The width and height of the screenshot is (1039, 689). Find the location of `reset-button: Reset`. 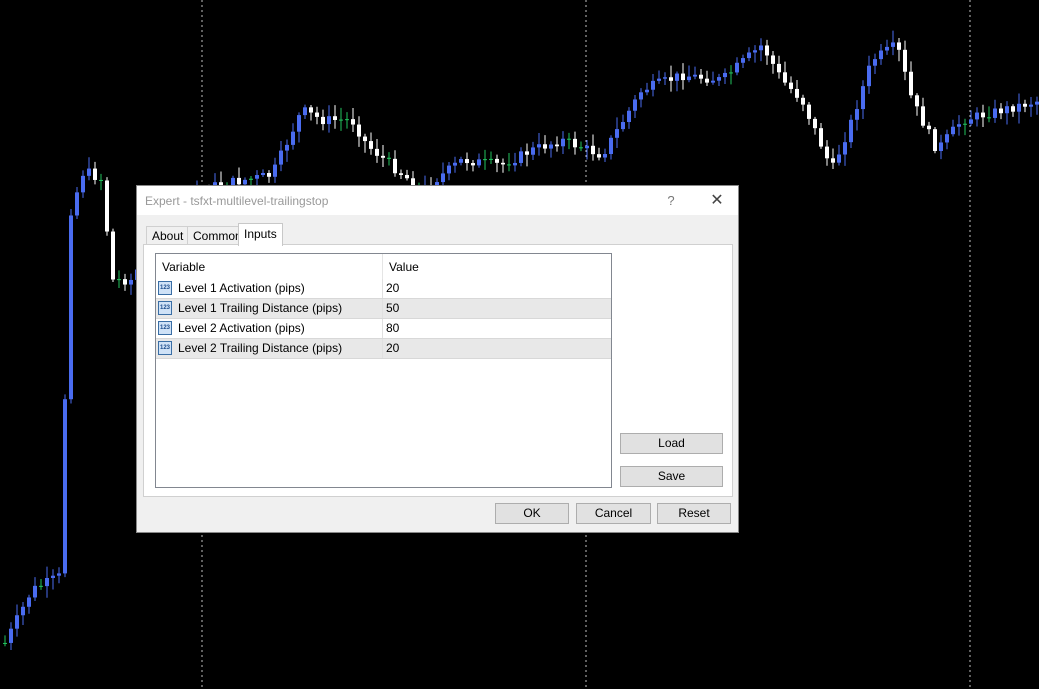

reset-button: Reset is located at coordinates (694, 513).